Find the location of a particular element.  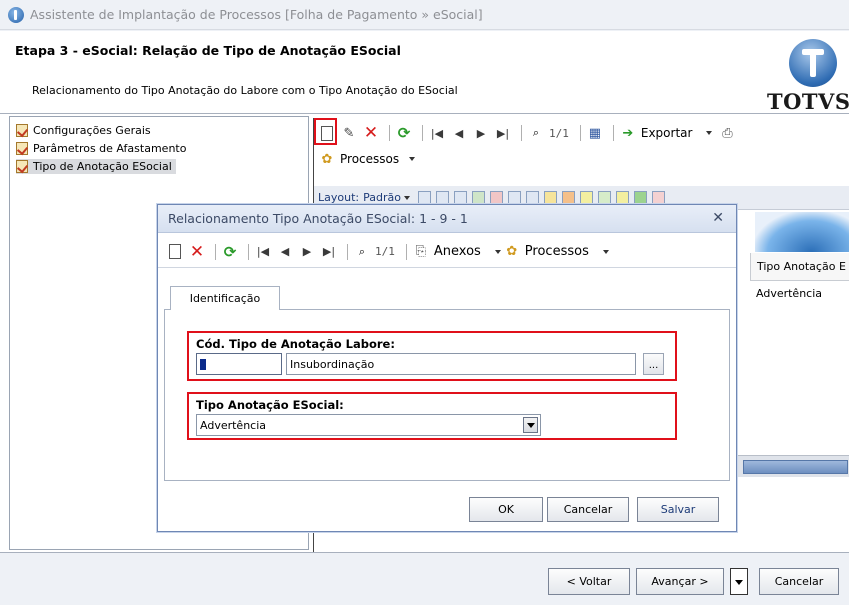

edit-record-button: ✎ is located at coordinates (349, 133).